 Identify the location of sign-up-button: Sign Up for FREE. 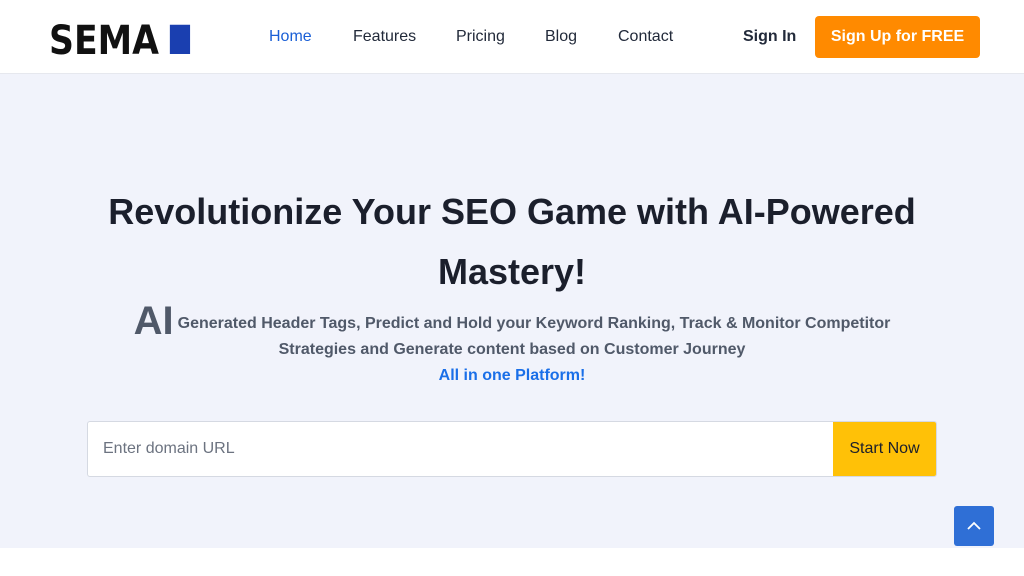
(897, 37).